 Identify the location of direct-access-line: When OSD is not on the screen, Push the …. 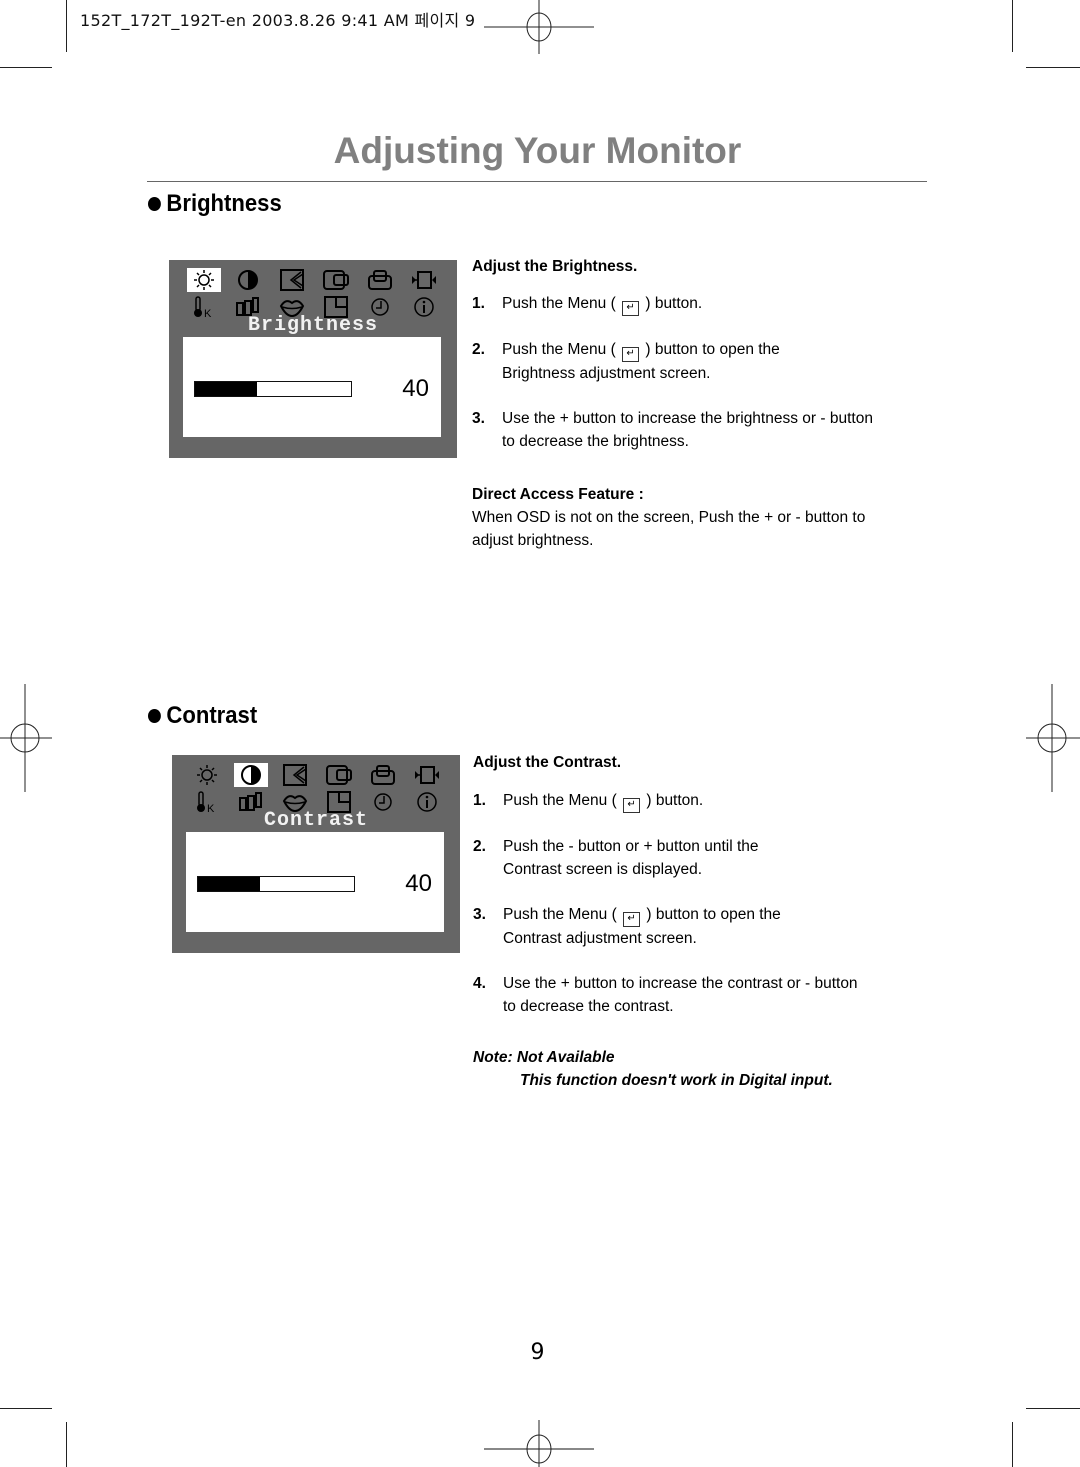
(669, 517).